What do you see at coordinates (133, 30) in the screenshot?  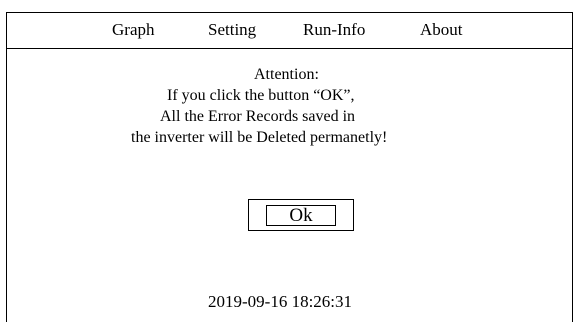 I see `menu-item-graph: Graph` at bounding box center [133, 30].